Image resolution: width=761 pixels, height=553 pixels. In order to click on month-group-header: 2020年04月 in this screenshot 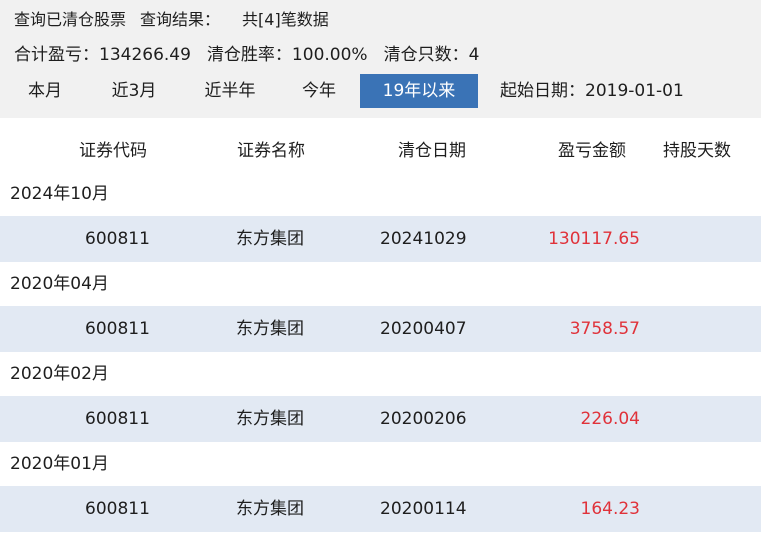, I will do `click(59, 284)`.